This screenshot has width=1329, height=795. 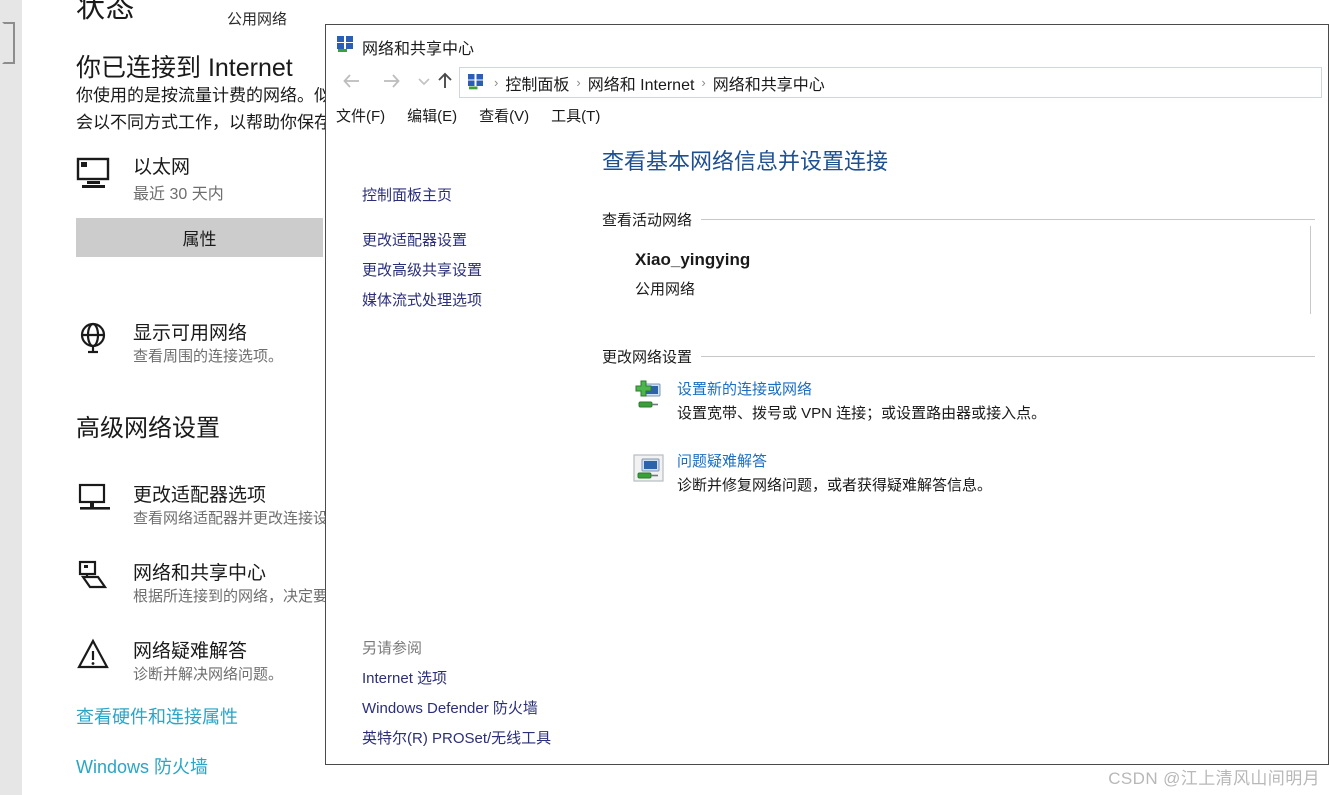 I want to click on change-adapter-options-subtitle: 查看网络适配器并更改连接设置, so click(x=238, y=518).